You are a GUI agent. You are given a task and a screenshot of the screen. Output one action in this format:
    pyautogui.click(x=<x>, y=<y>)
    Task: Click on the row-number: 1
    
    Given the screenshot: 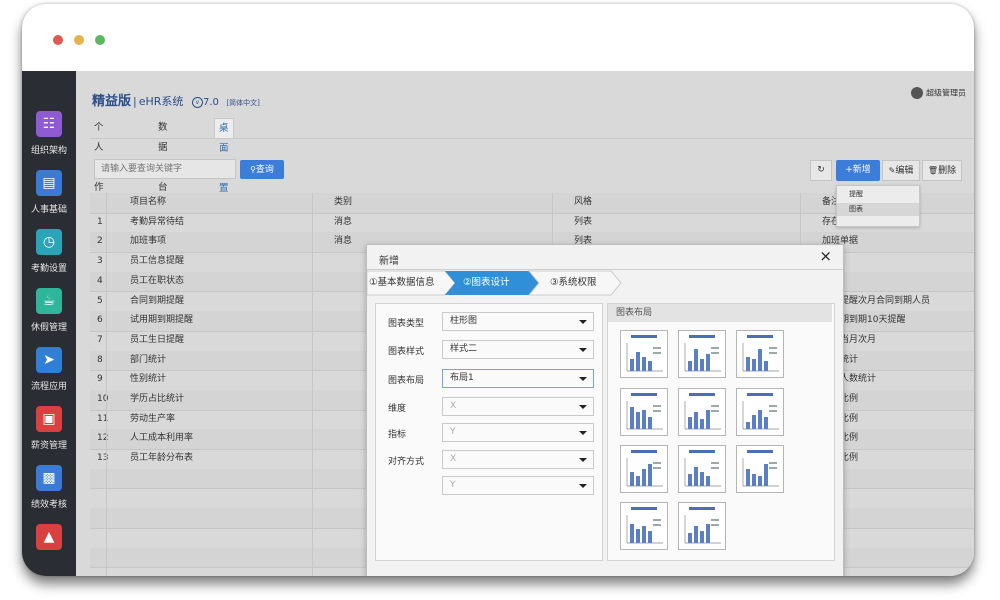 What is the action you would take?
    pyautogui.click(x=100, y=221)
    